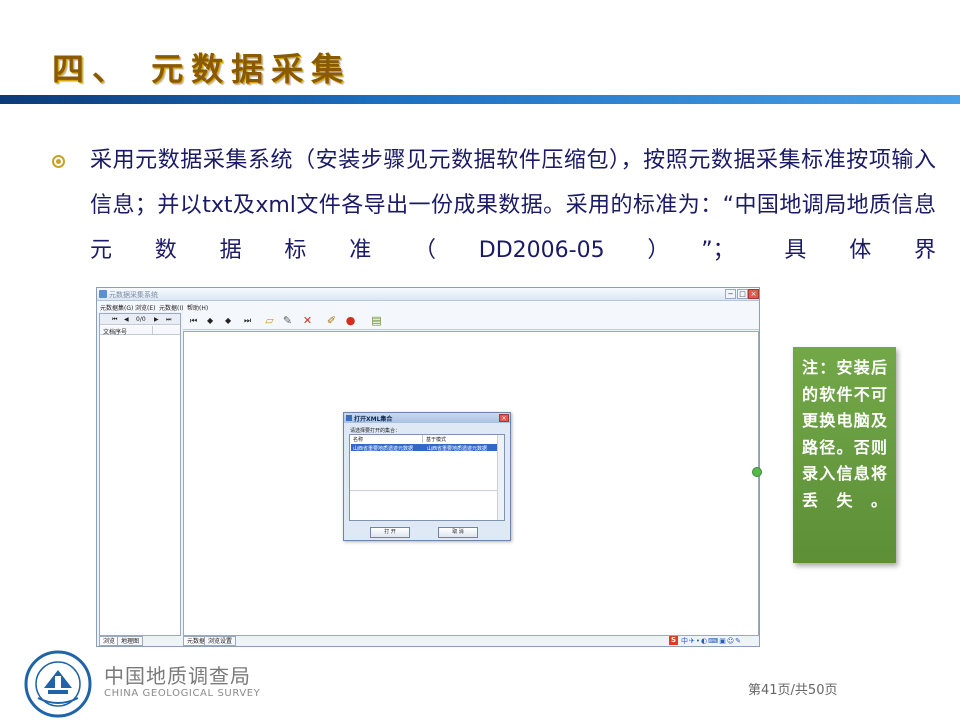  Describe the element at coordinates (58, 684) in the screenshot. I see `cgs-seal-icon` at that location.